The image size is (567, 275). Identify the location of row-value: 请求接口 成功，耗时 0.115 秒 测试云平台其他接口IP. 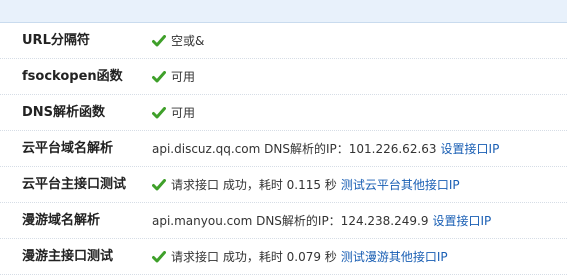
(306, 185).